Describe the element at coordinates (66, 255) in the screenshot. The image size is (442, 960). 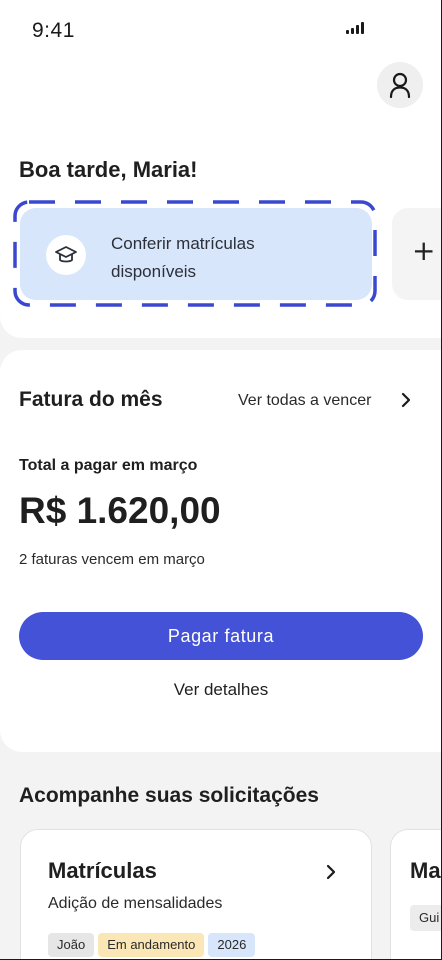
I see `graduation-cap-icon` at that location.